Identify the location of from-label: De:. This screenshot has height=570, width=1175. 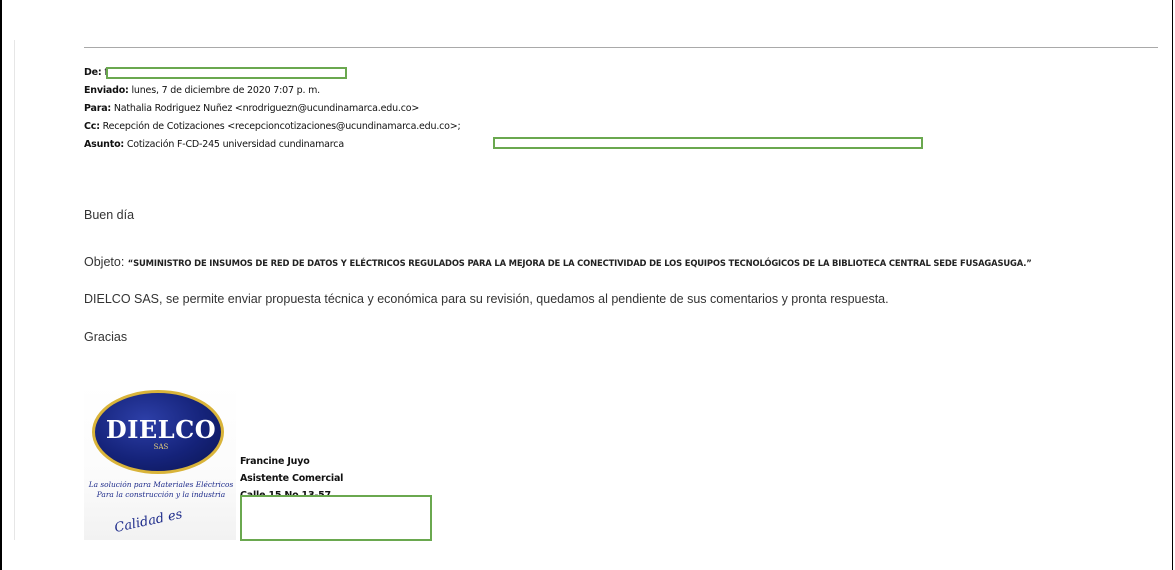
(93, 72).